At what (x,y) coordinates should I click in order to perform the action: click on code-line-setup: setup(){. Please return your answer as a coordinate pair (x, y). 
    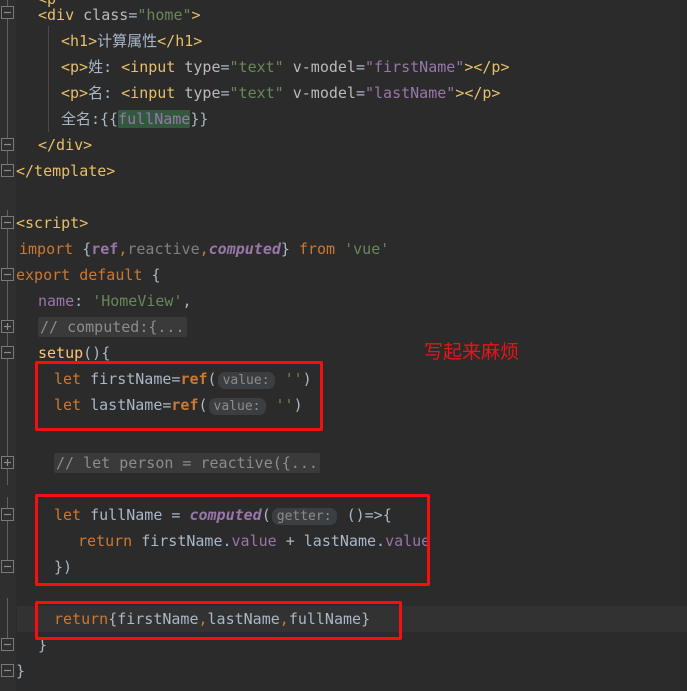
    Looking at the image, I should click on (63, 353).